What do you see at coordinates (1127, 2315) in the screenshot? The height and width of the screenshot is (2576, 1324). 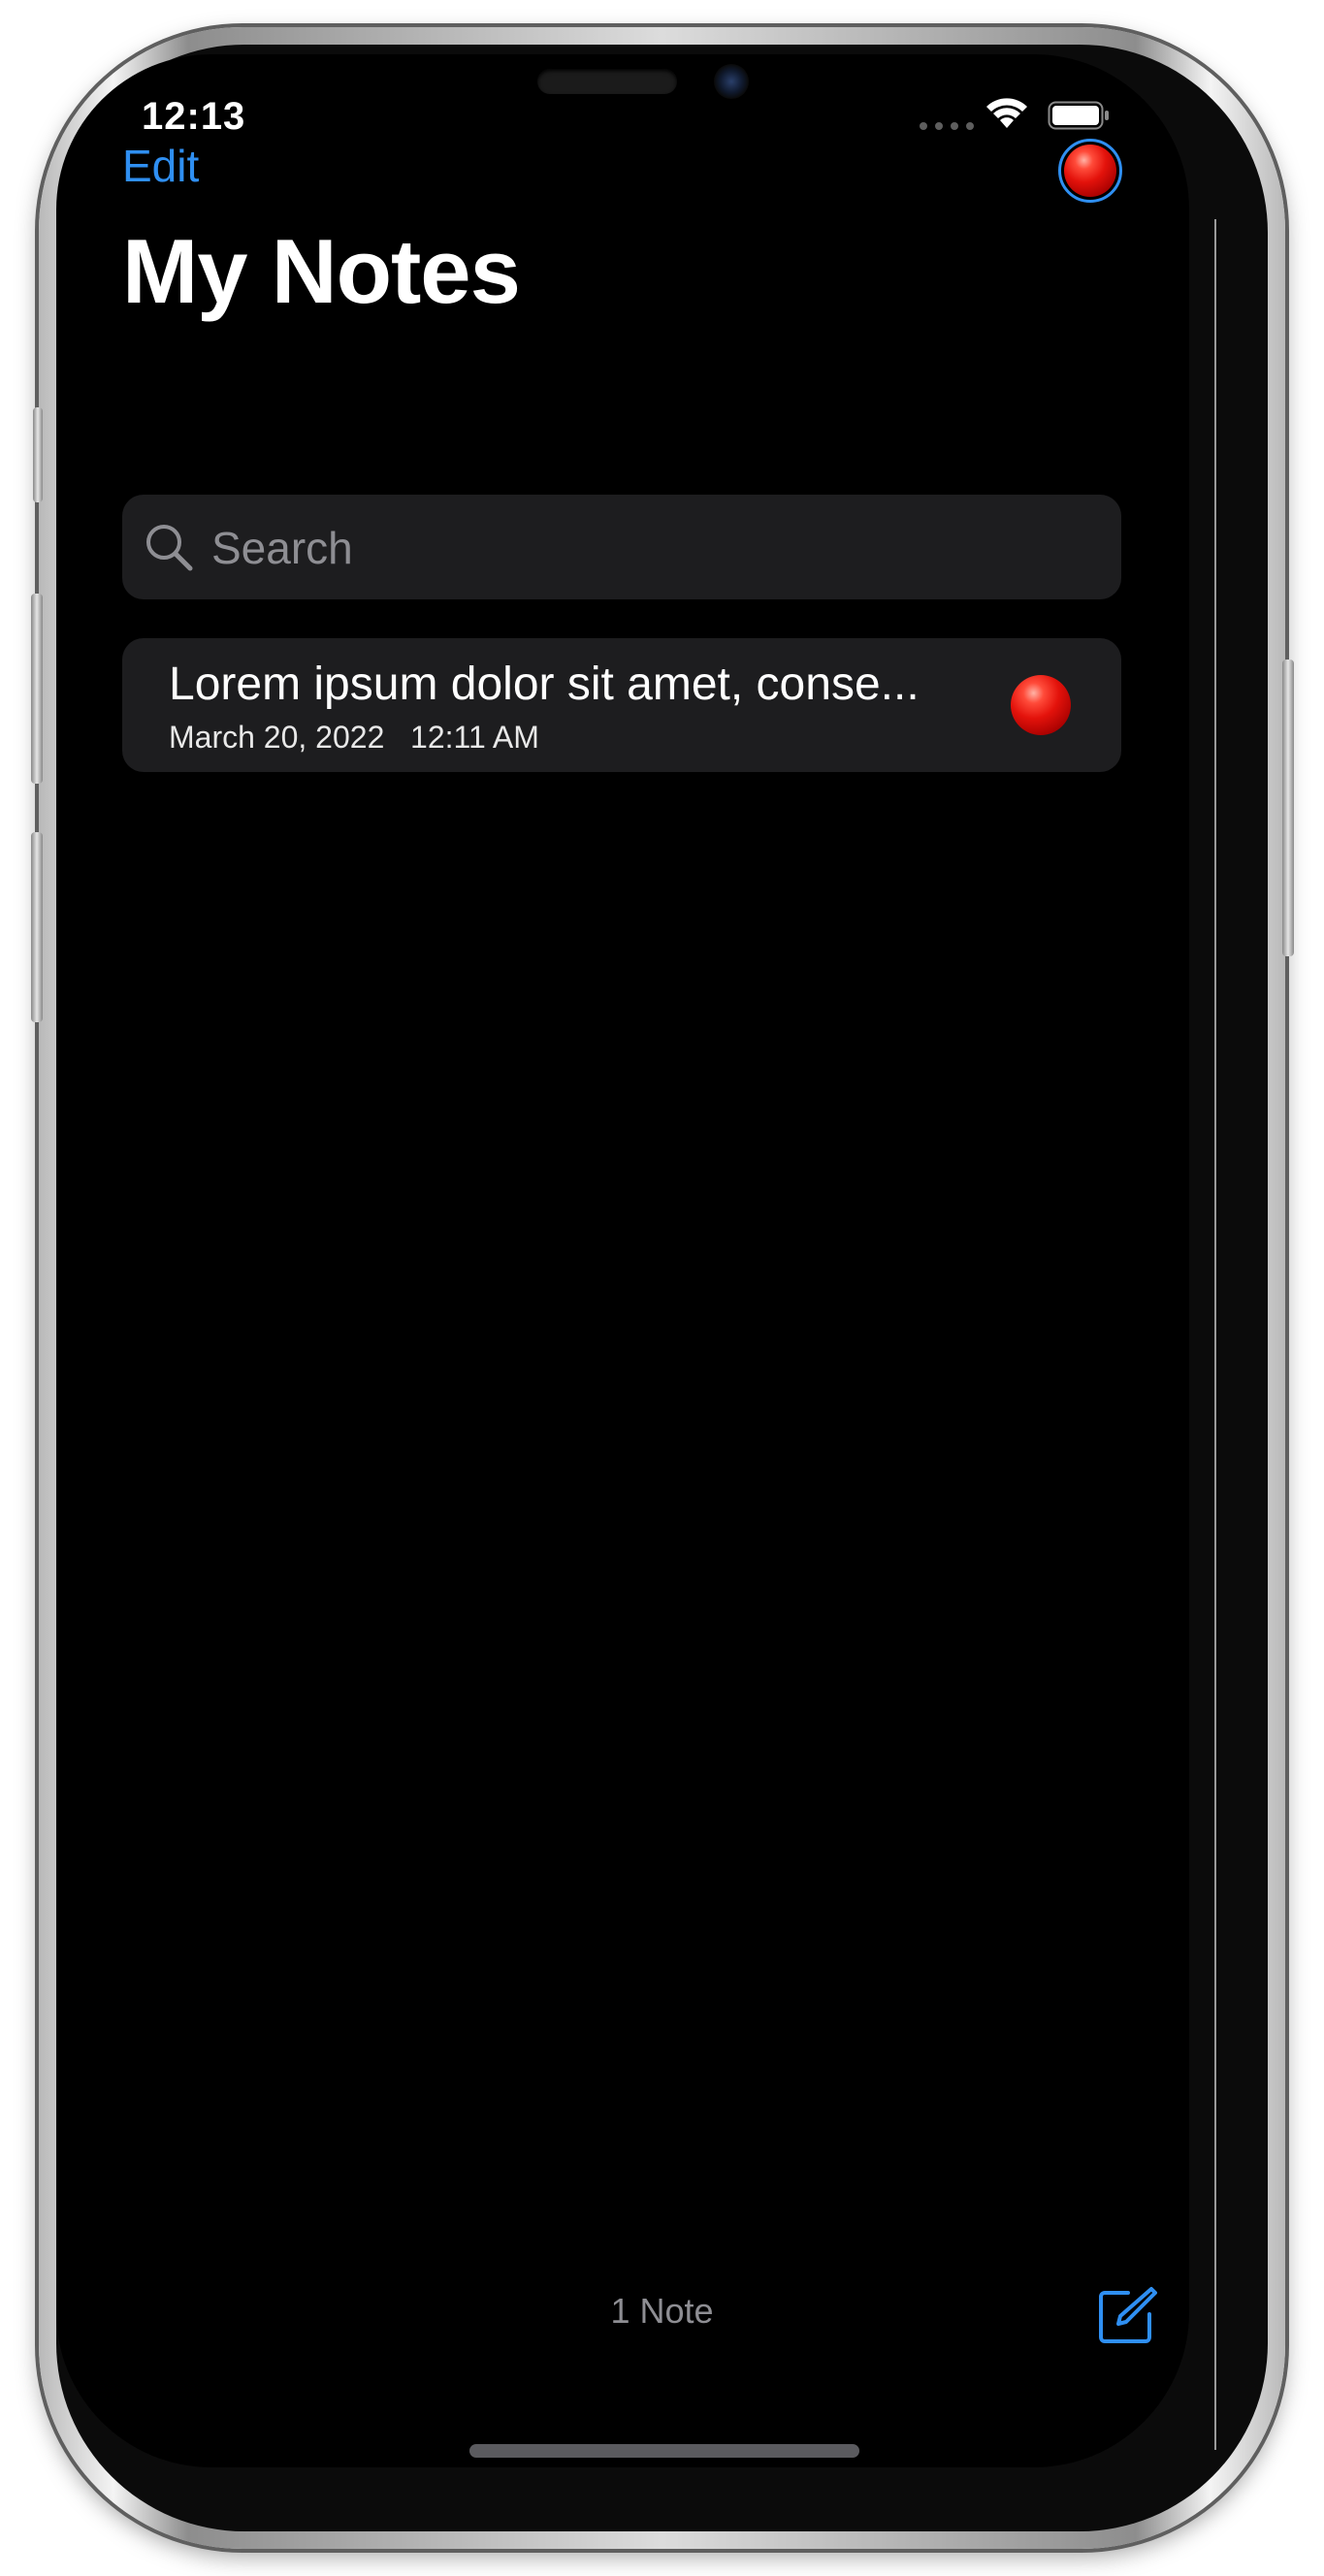 I see `compose-icon` at bounding box center [1127, 2315].